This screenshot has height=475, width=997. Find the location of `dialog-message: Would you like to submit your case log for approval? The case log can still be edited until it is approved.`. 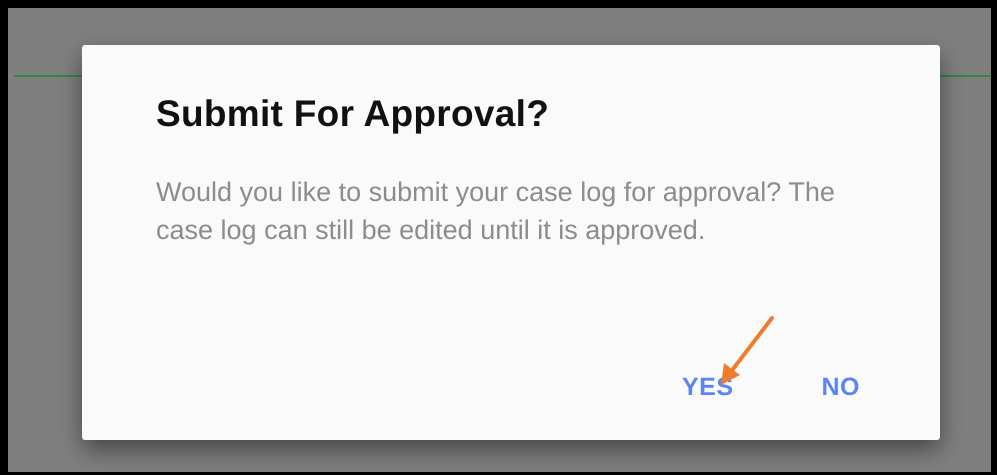

dialog-message: Would you like to submit your case log for approval? The case log can still be edited until it is approved. is located at coordinates (496, 211).